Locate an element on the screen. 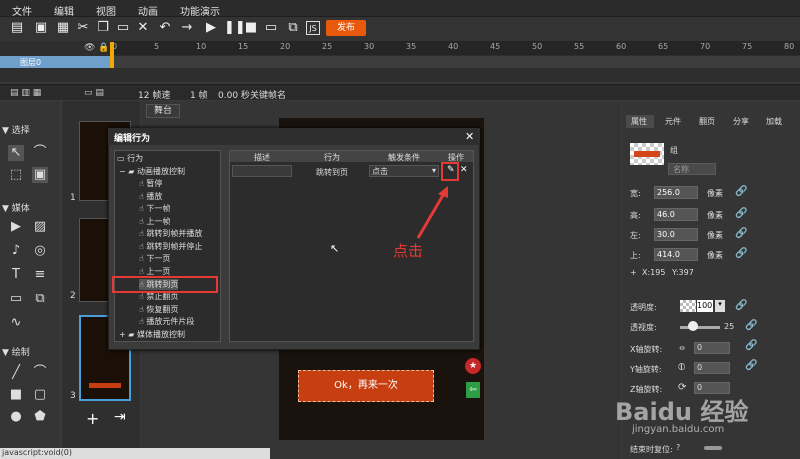 The width and height of the screenshot is (800, 459). dialog-close-icon: ✕ is located at coordinates (469, 136).